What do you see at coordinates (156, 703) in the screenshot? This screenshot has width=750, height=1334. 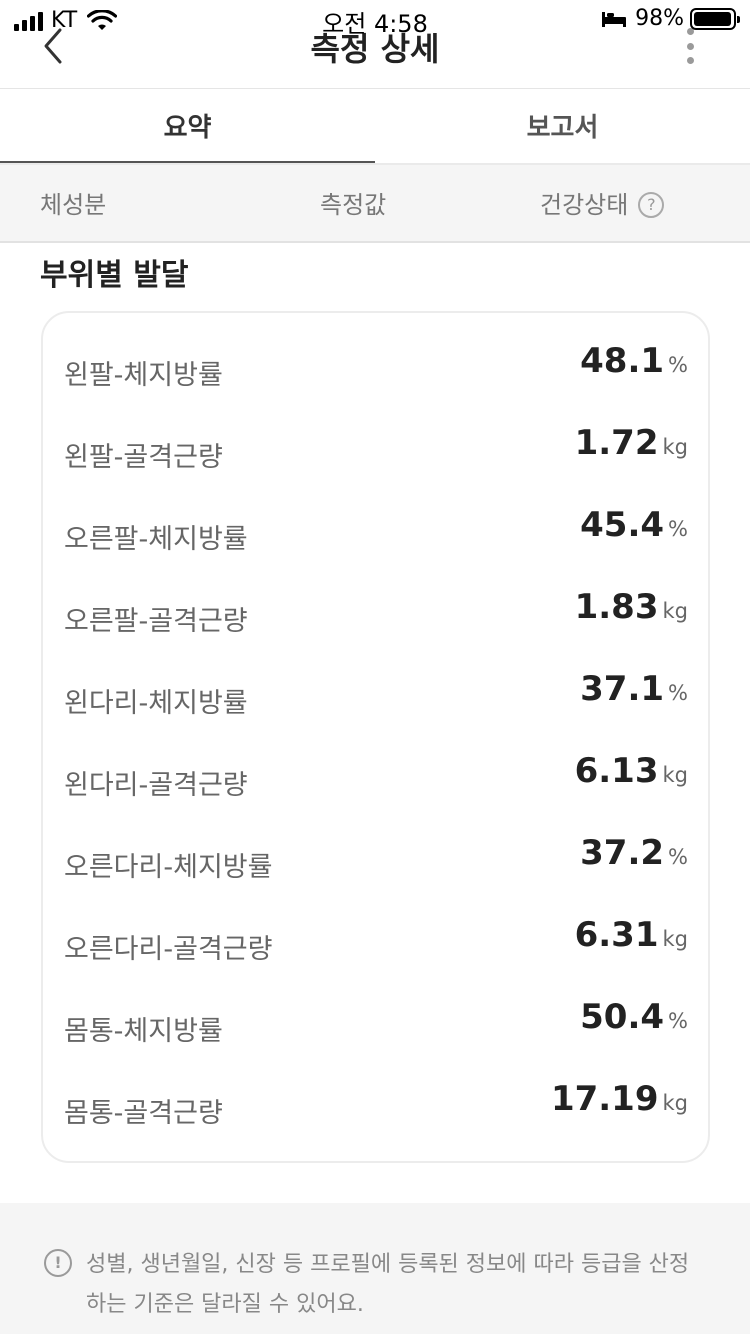 I see `row-label: 왼다리-체지방률` at bounding box center [156, 703].